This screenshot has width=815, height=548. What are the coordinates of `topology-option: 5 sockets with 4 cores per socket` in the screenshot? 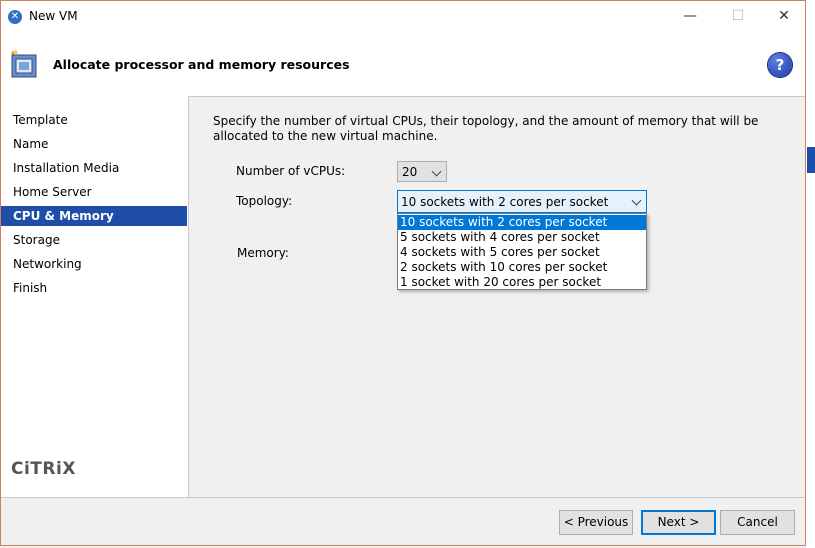 It's located at (522, 237).